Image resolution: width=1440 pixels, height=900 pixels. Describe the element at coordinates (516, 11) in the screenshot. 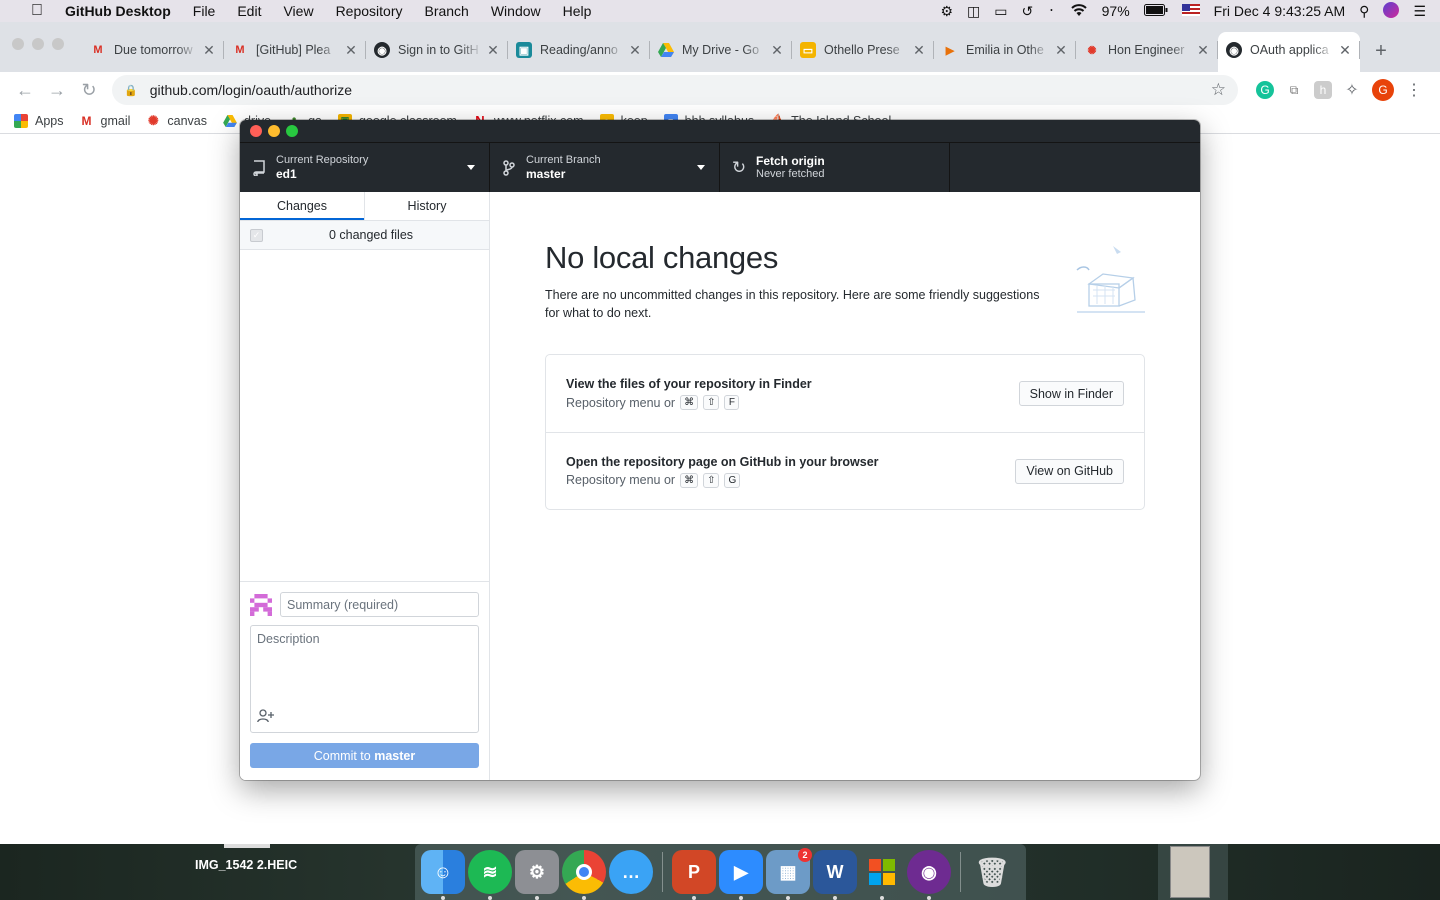

I see `menu-window: Window` at that location.